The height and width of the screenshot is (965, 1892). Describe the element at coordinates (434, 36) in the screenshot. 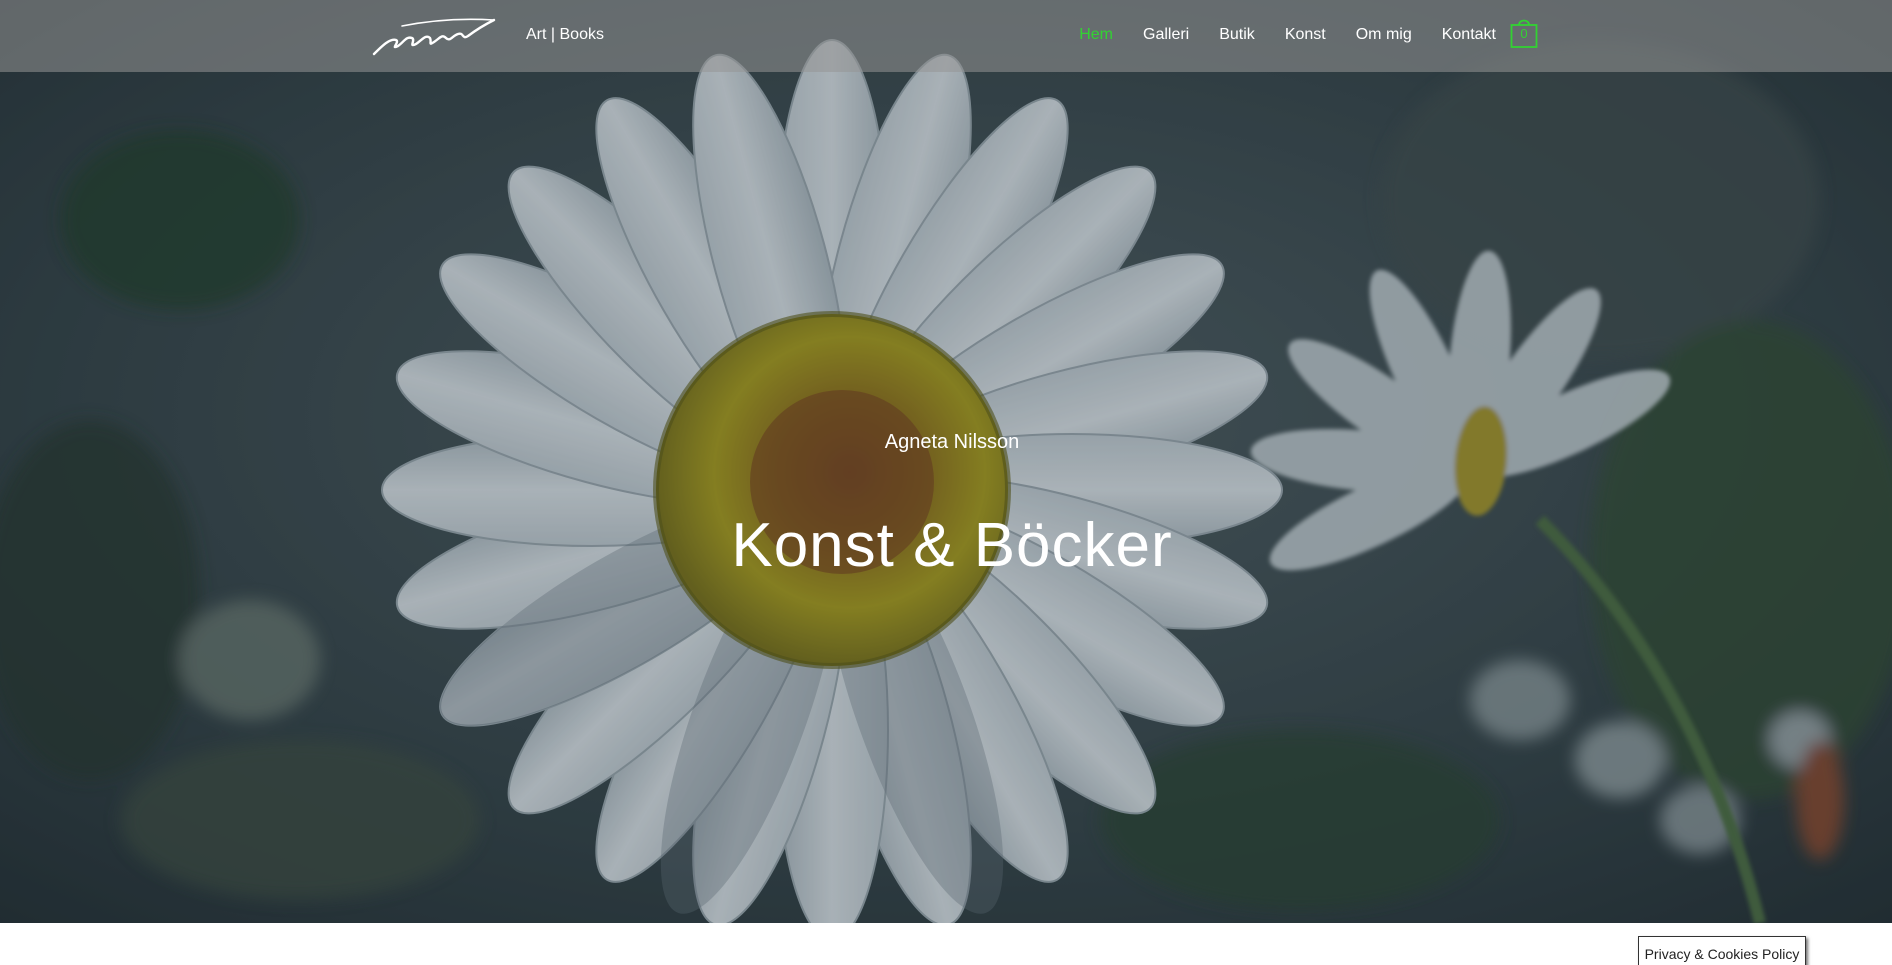

I see `agneta-signature-logo-icon` at that location.